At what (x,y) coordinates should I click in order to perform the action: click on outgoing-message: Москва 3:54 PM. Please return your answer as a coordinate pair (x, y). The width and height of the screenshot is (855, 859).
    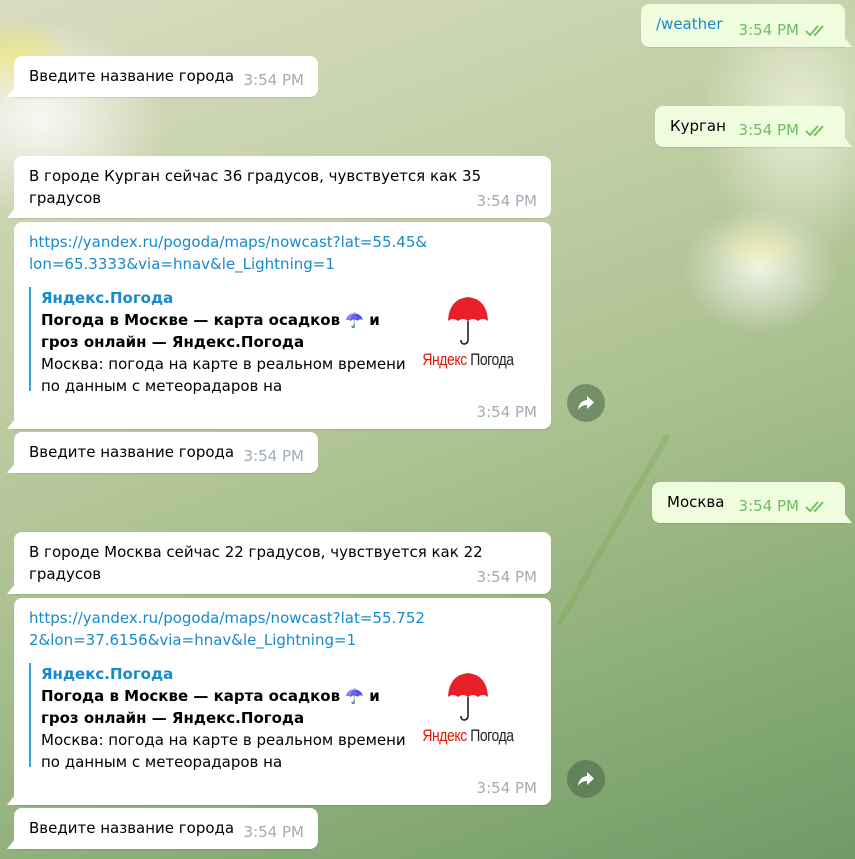
    Looking at the image, I should click on (752, 502).